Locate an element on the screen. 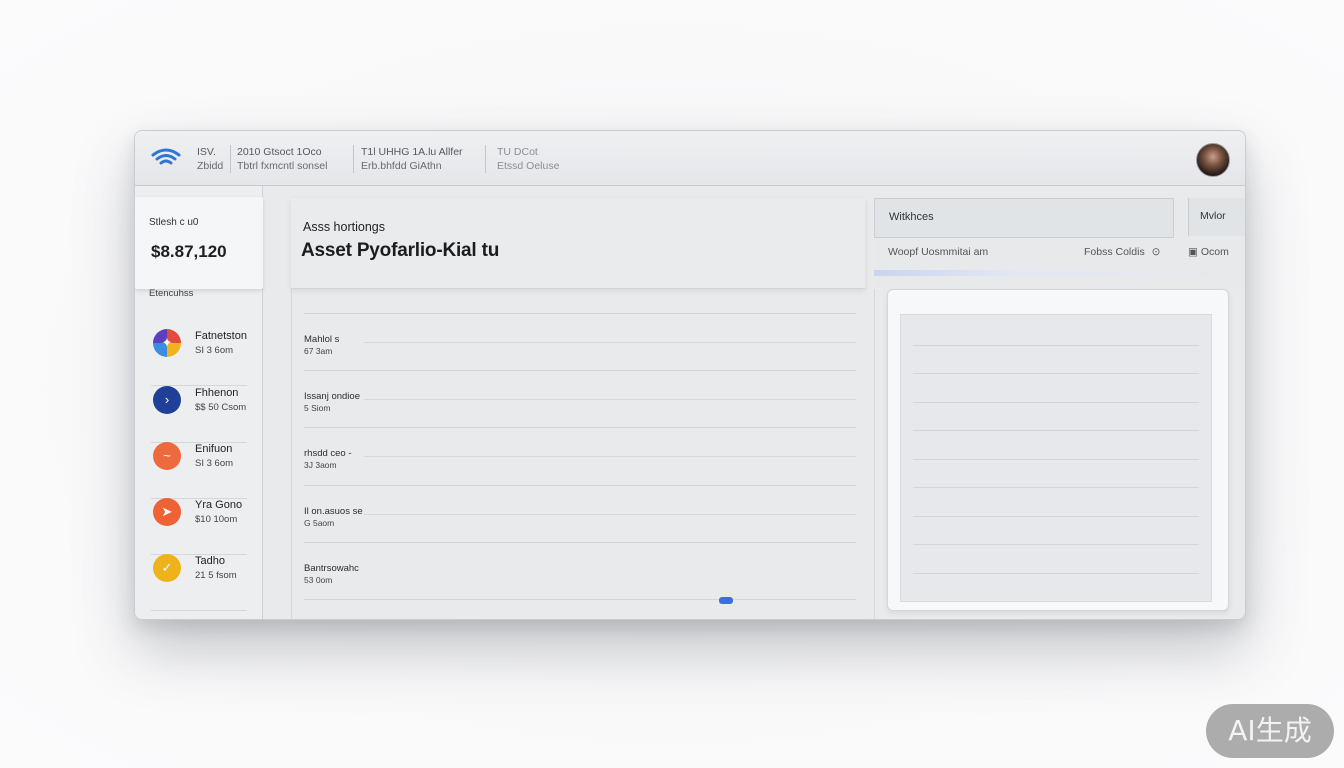 The width and height of the screenshot is (1344, 768). user-avatar is located at coordinates (1213, 160).